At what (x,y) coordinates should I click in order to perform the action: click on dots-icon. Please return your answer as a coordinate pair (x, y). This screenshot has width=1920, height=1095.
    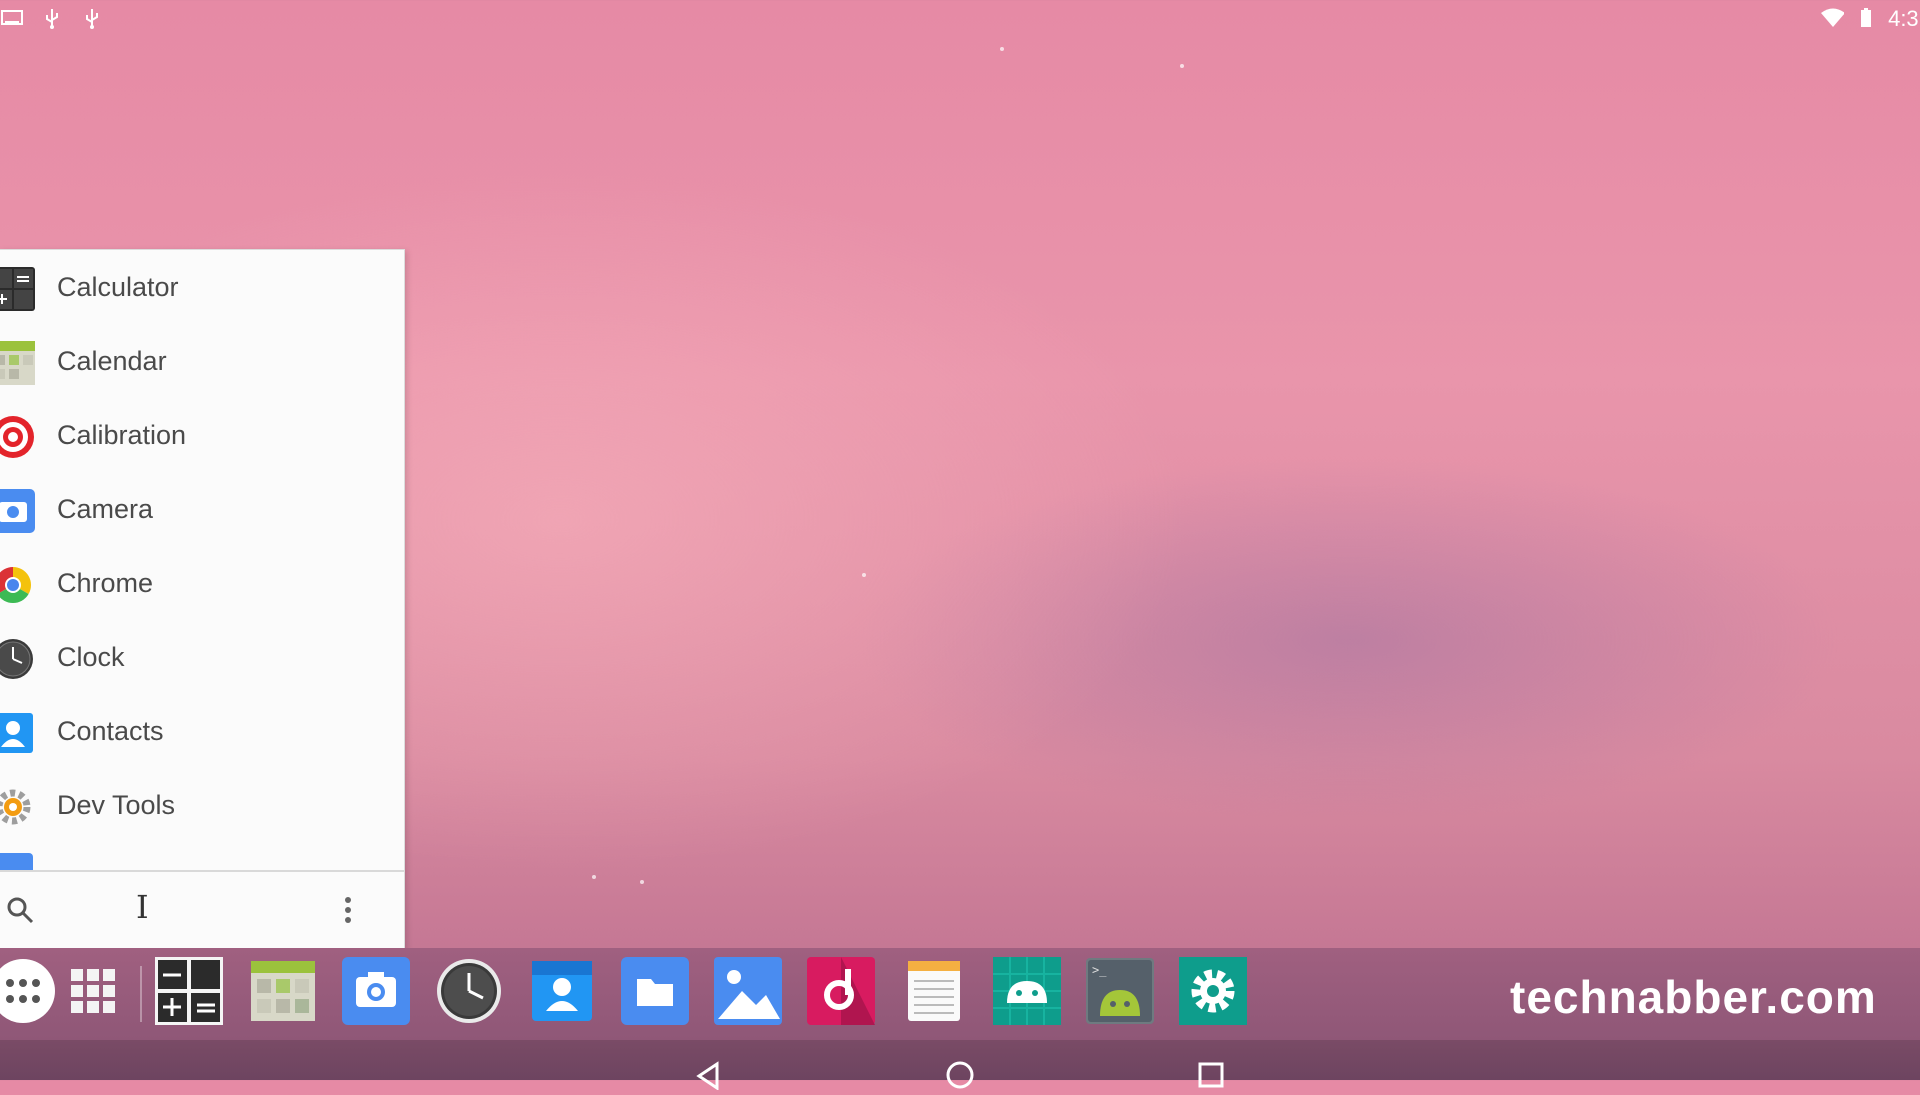
    Looking at the image, I should click on (28, 993).